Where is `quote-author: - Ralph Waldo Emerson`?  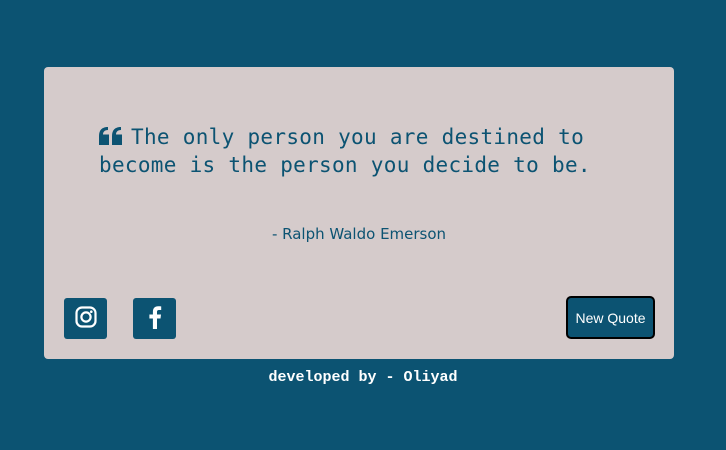 quote-author: - Ralph Waldo Emerson is located at coordinates (359, 234).